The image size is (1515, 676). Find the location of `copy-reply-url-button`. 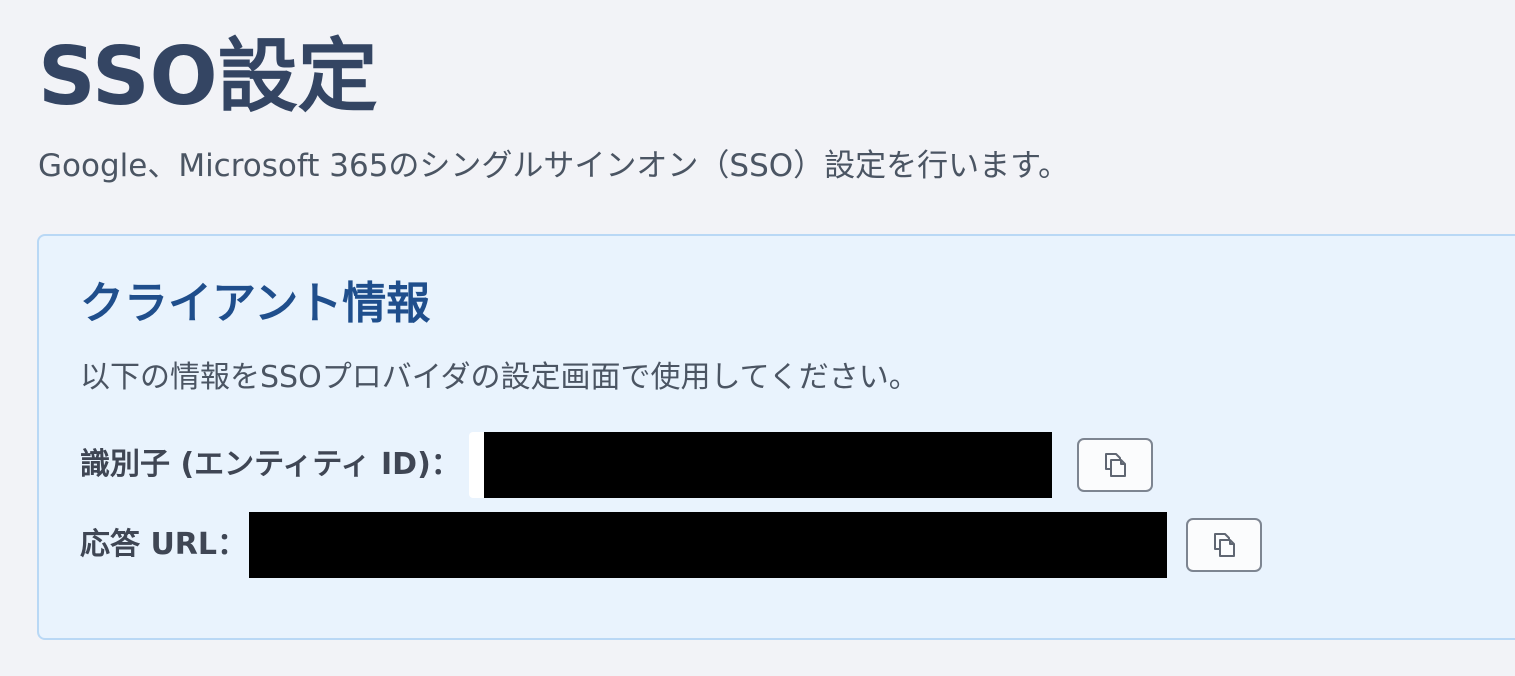

copy-reply-url-button is located at coordinates (1224, 545).